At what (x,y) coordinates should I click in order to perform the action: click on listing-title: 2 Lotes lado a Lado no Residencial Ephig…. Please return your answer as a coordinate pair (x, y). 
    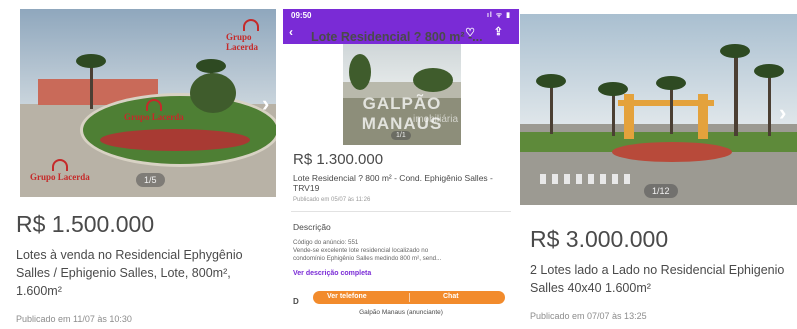
    Looking at the image, I should click on (661, 279).